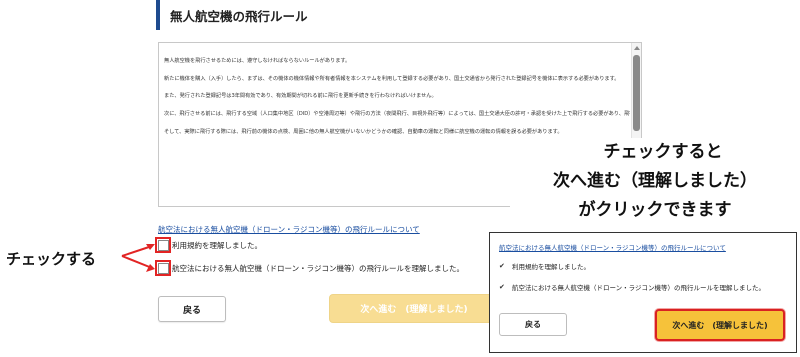  I want to click on back-button: 戻る, so click(192, 309).